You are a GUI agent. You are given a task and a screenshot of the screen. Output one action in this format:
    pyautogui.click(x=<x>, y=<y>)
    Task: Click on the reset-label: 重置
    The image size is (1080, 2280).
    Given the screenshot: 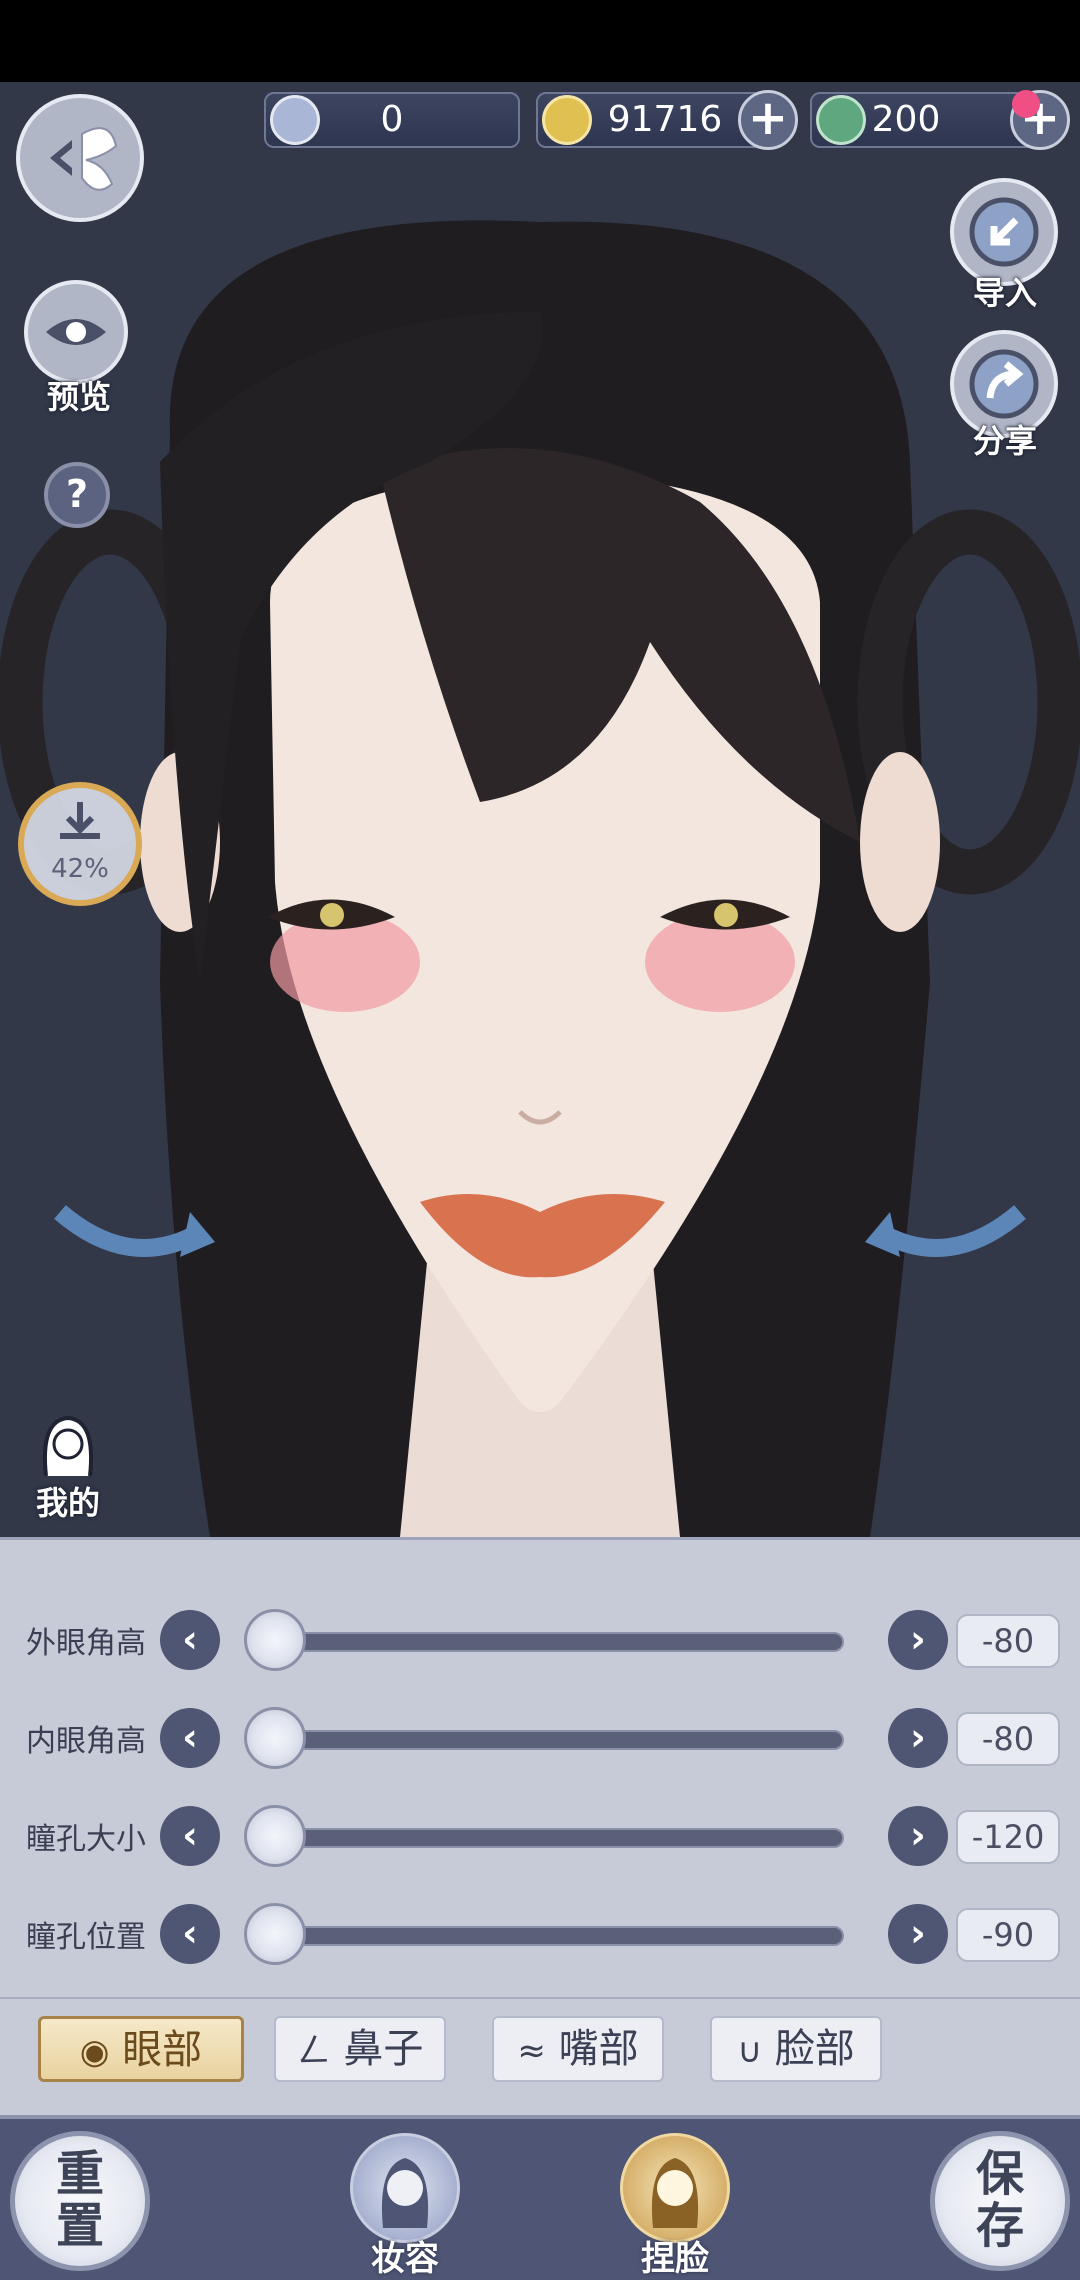 What is the action you would take?
    pyautogui.click(x=79, y=2200)
    